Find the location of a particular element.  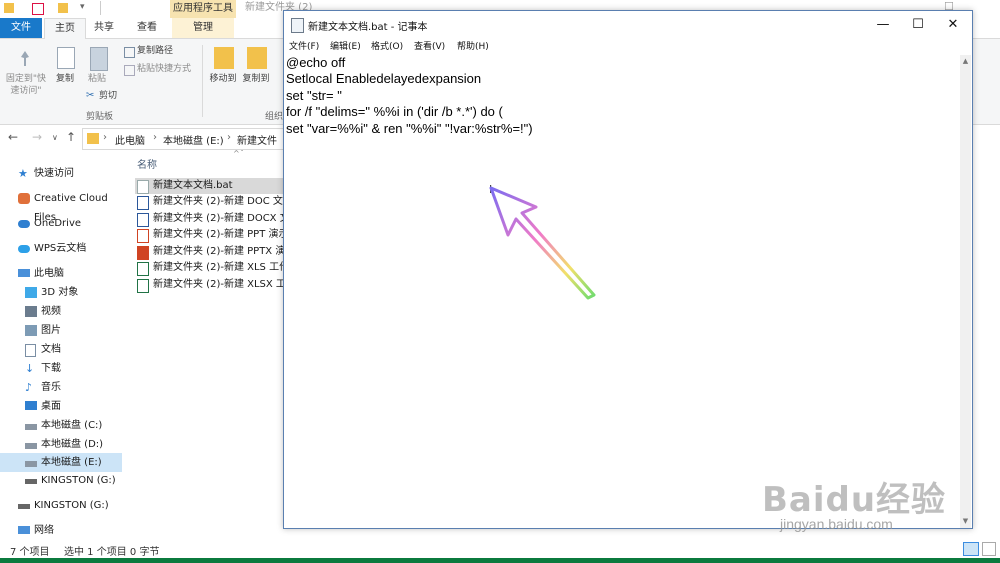

nav-item-pictures: 图片 is located at coordinates (61, 330).